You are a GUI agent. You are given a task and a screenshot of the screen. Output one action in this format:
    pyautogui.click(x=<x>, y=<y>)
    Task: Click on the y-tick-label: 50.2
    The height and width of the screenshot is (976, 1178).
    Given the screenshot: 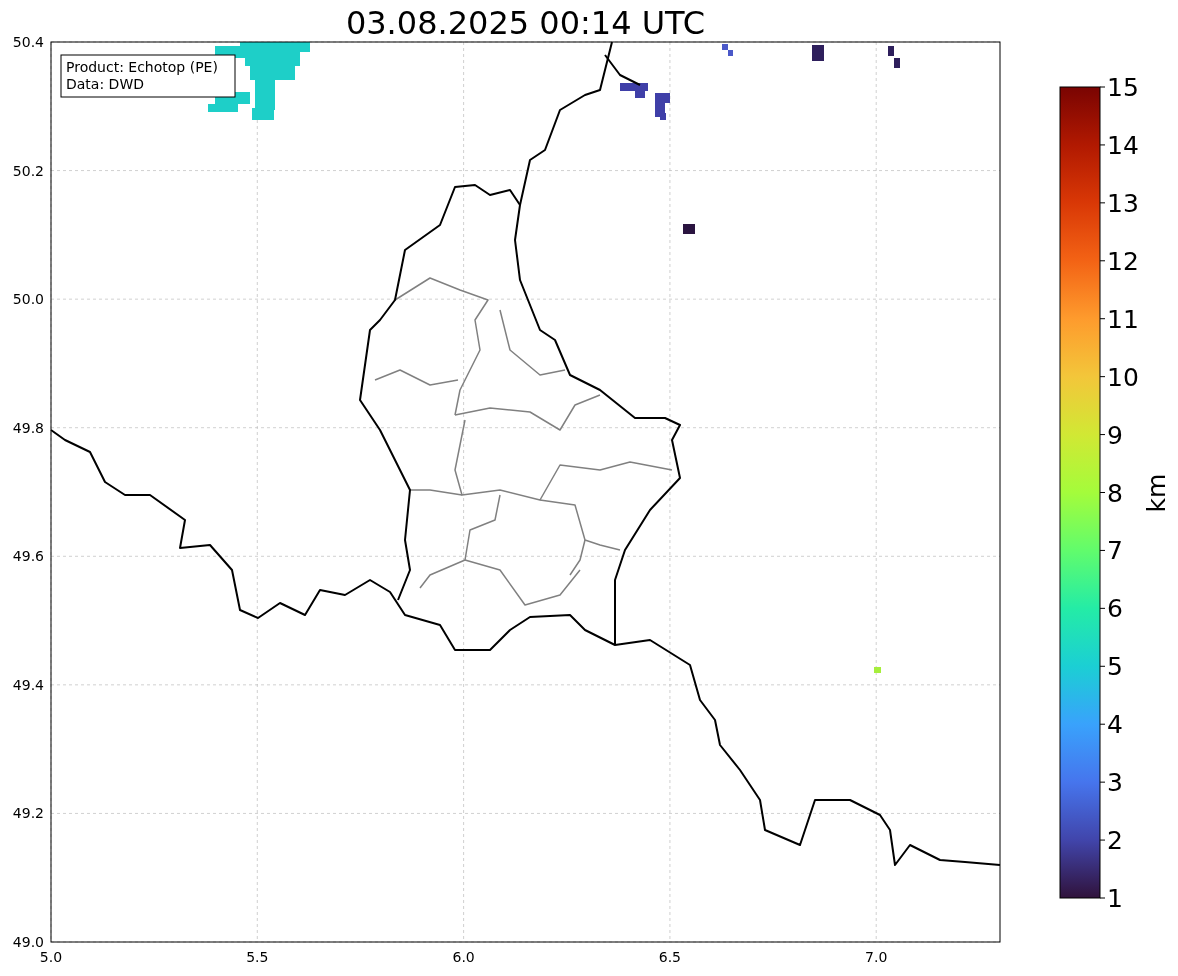 What is the action you would take?
    pyautogui.click(x=28, y=170)
    